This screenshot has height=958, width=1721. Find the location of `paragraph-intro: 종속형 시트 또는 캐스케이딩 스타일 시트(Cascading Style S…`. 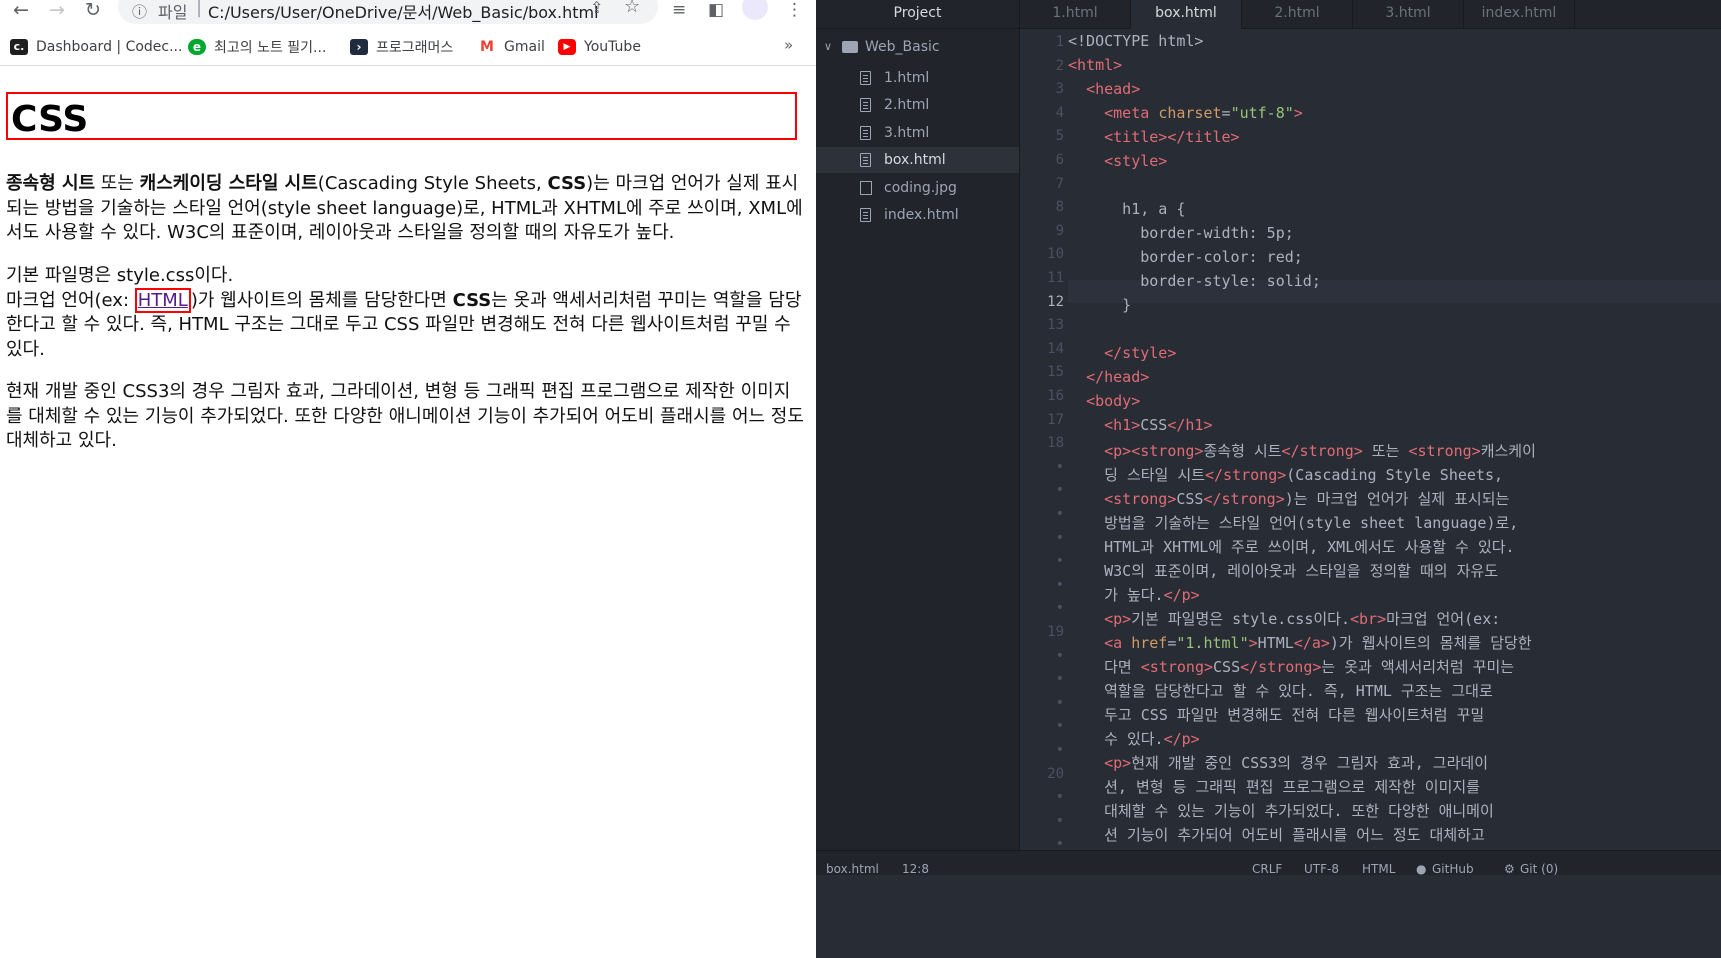

paragraph-intro: 종속형 시트 또는 캐스케이딩 스타일 시트(Cascading Style S… is located at coordinates (405, 209).